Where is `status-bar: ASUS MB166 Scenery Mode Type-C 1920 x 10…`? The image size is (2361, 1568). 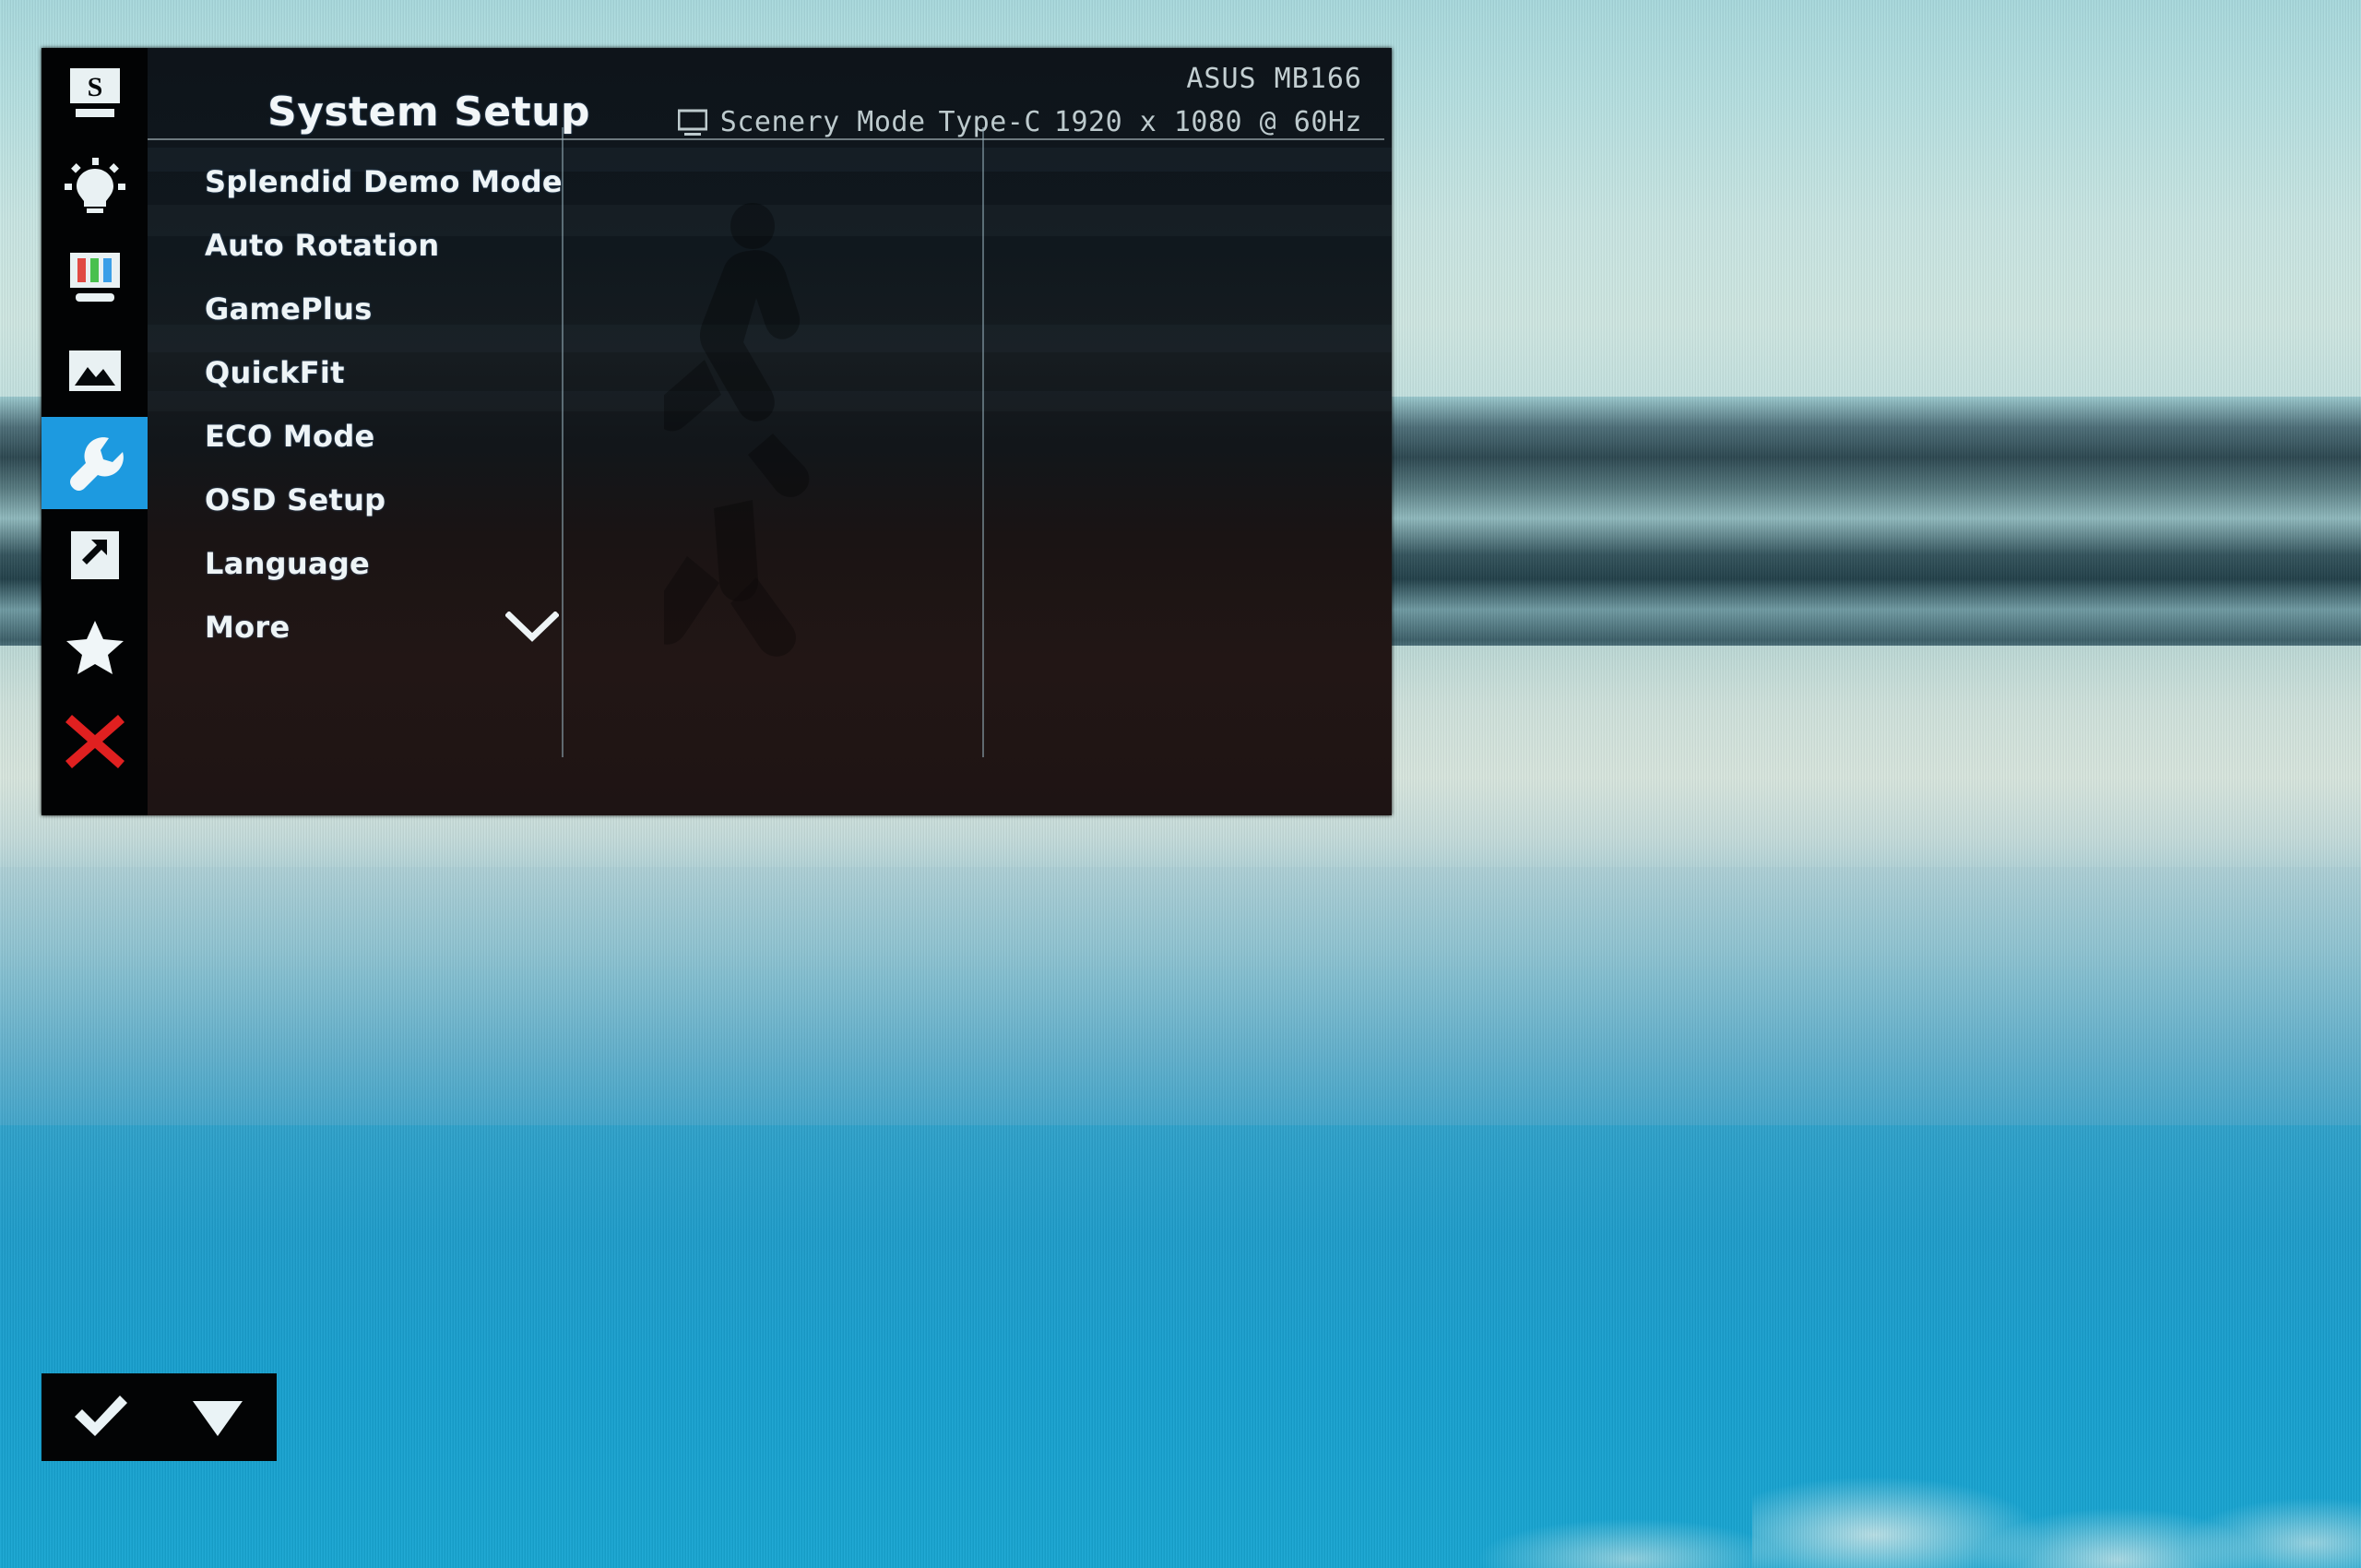
status-bar: ASUS MB166 Scenery Mode Type-C 1920 x 10… is located at coordinates (1019, 100).